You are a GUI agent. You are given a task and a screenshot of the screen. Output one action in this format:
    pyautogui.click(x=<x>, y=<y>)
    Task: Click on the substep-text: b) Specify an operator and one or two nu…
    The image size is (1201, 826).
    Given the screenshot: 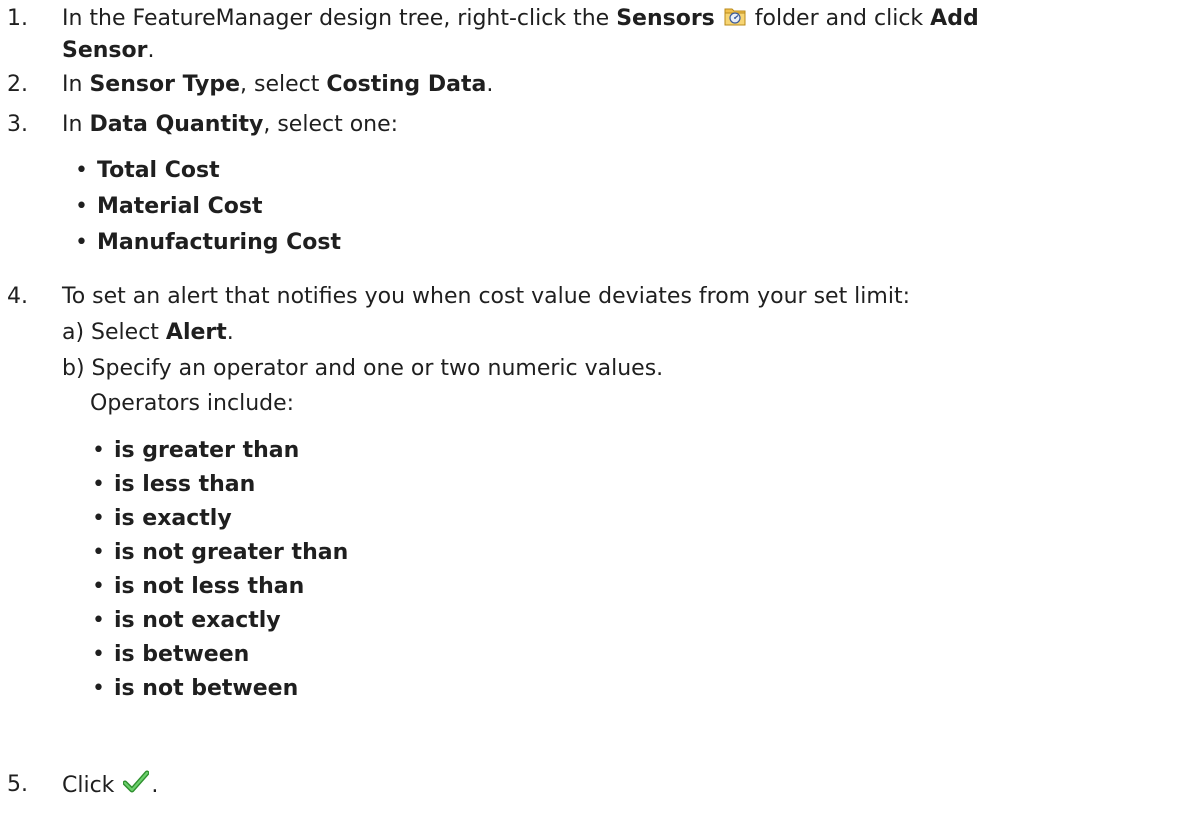 What is the action you would take?
    pyautogui.click(x=363, y=368)
    